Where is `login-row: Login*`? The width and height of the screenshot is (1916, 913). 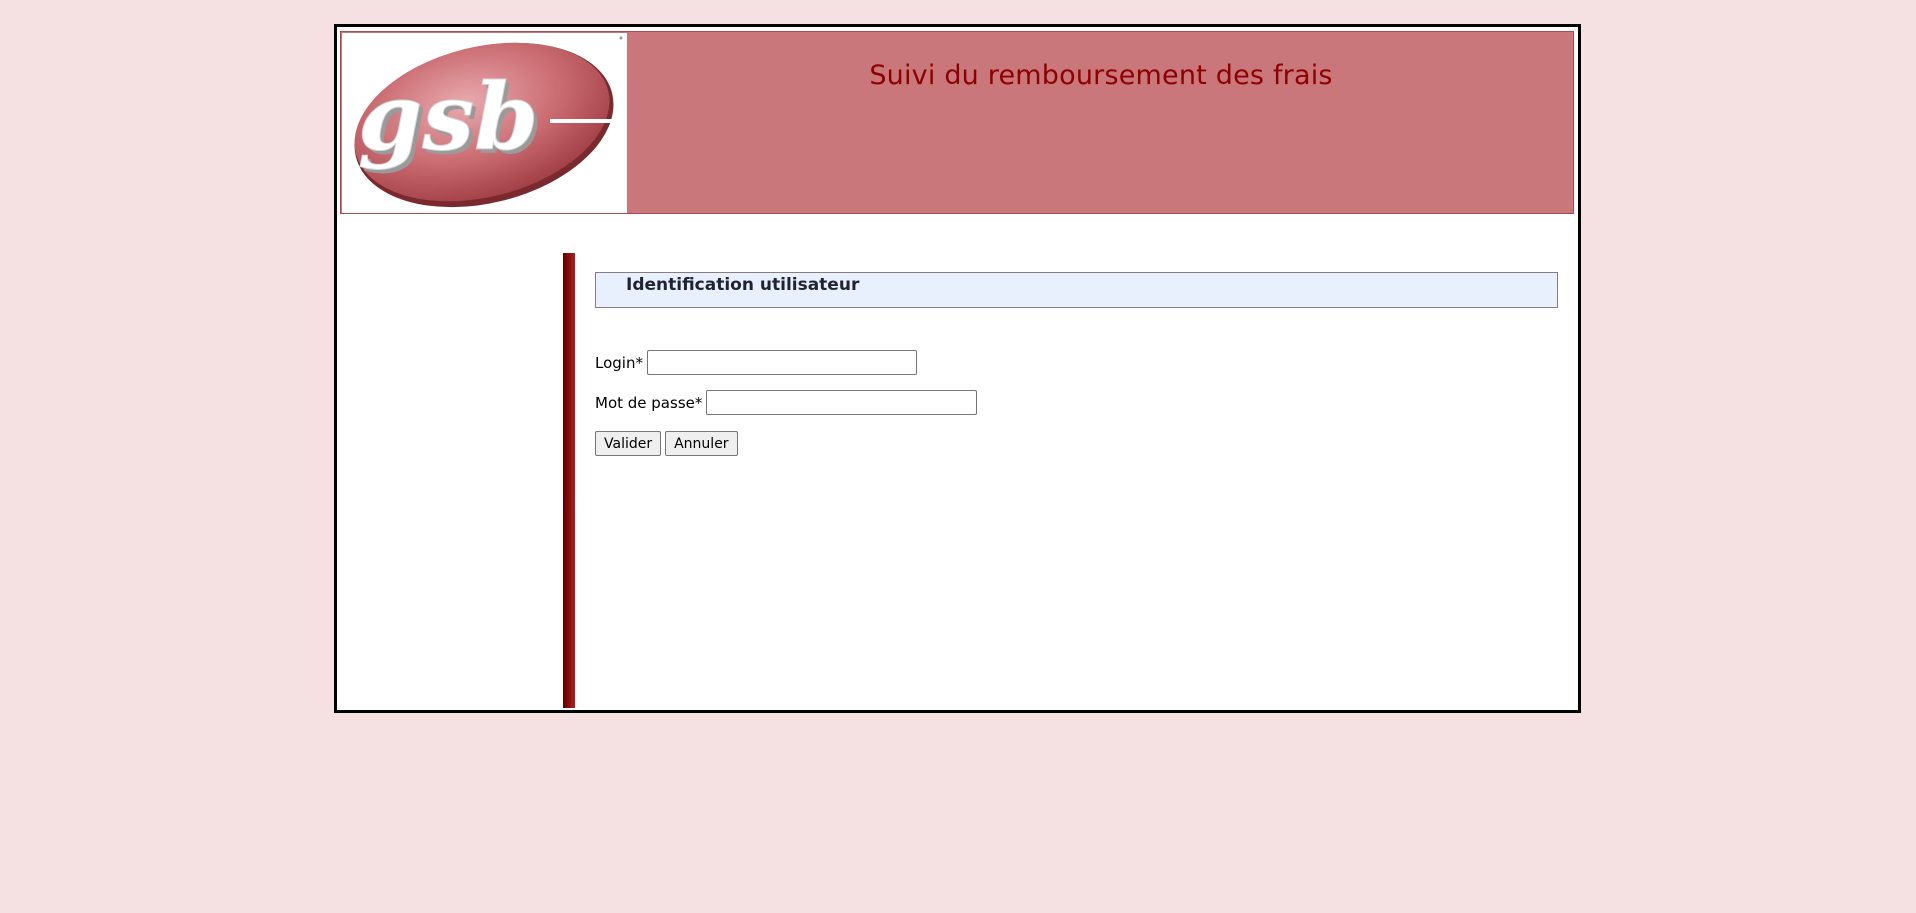 login-row: Login* is located at coordinates (756, 362).